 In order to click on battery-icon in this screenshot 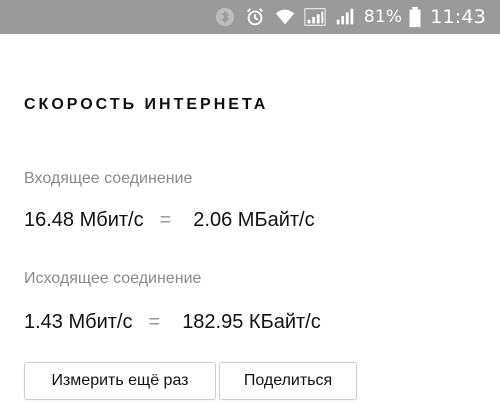, I will do `click(415, 17)`.